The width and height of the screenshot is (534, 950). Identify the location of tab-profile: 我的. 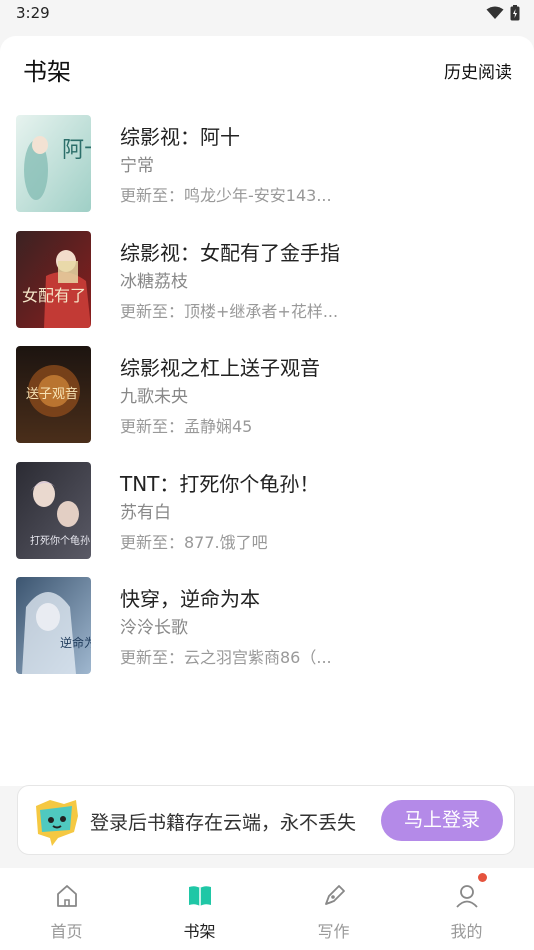
(466, 909).